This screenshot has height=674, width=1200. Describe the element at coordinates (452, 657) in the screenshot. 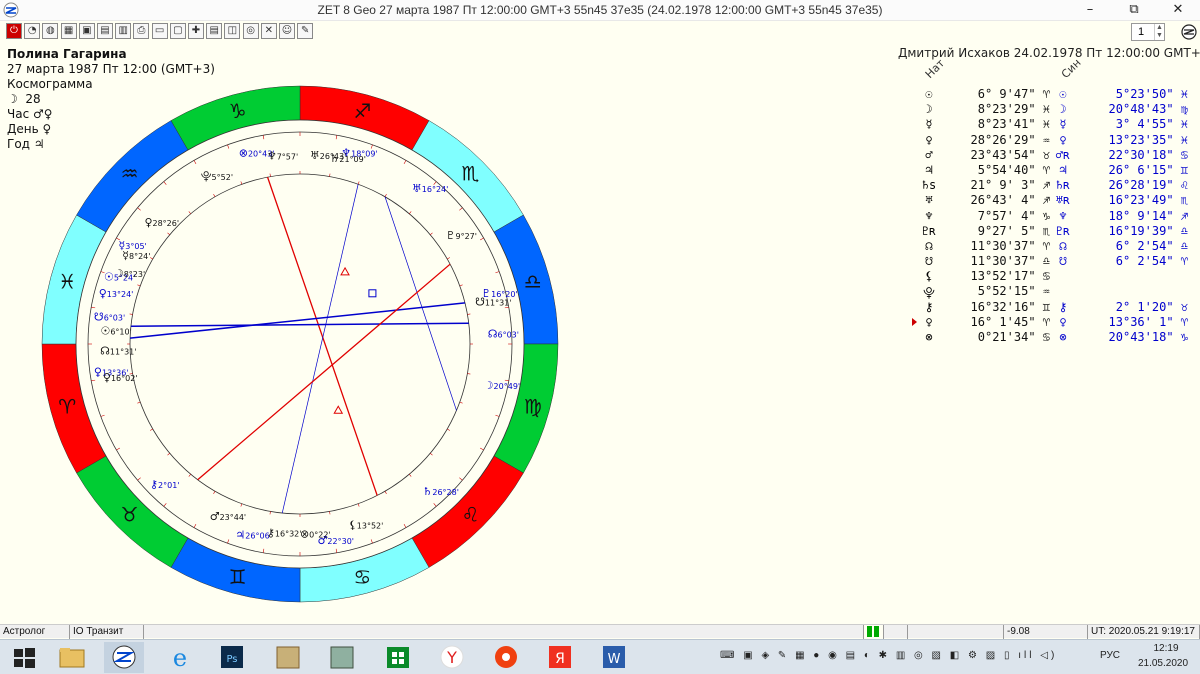

I see `yandex-browser-icon: Y` at that location.